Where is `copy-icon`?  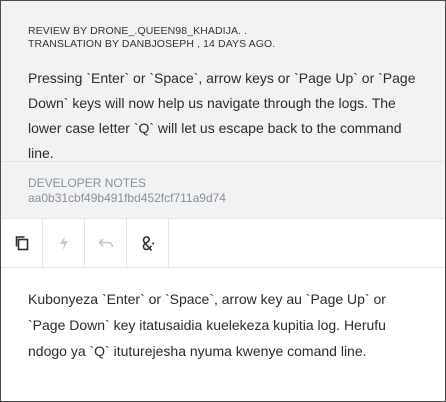 copy-icon is located at coordinates (22, 243).